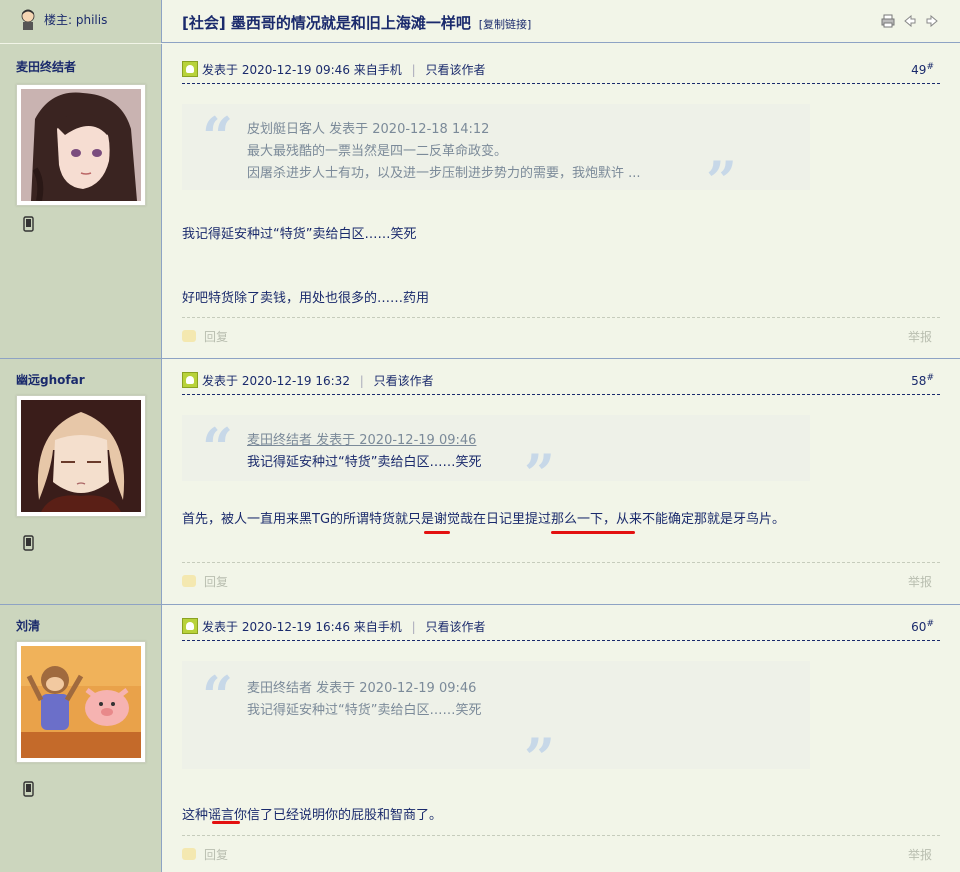 This screenshot has height=872, width=960. What do you see at coordinates (50, 379) in the screenshot?
I see `author-name: 幽远ghofar` at bounding box center [50, 379].